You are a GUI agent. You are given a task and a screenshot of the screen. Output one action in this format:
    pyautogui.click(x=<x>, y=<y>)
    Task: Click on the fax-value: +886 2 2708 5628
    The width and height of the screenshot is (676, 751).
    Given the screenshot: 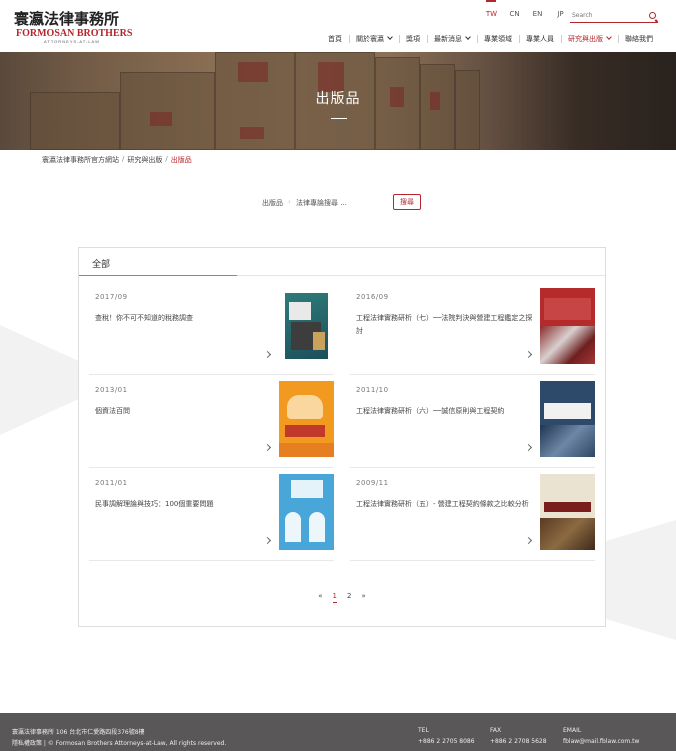 What is the action you would take?
    pyautogui.click(x=518, y=741)
    